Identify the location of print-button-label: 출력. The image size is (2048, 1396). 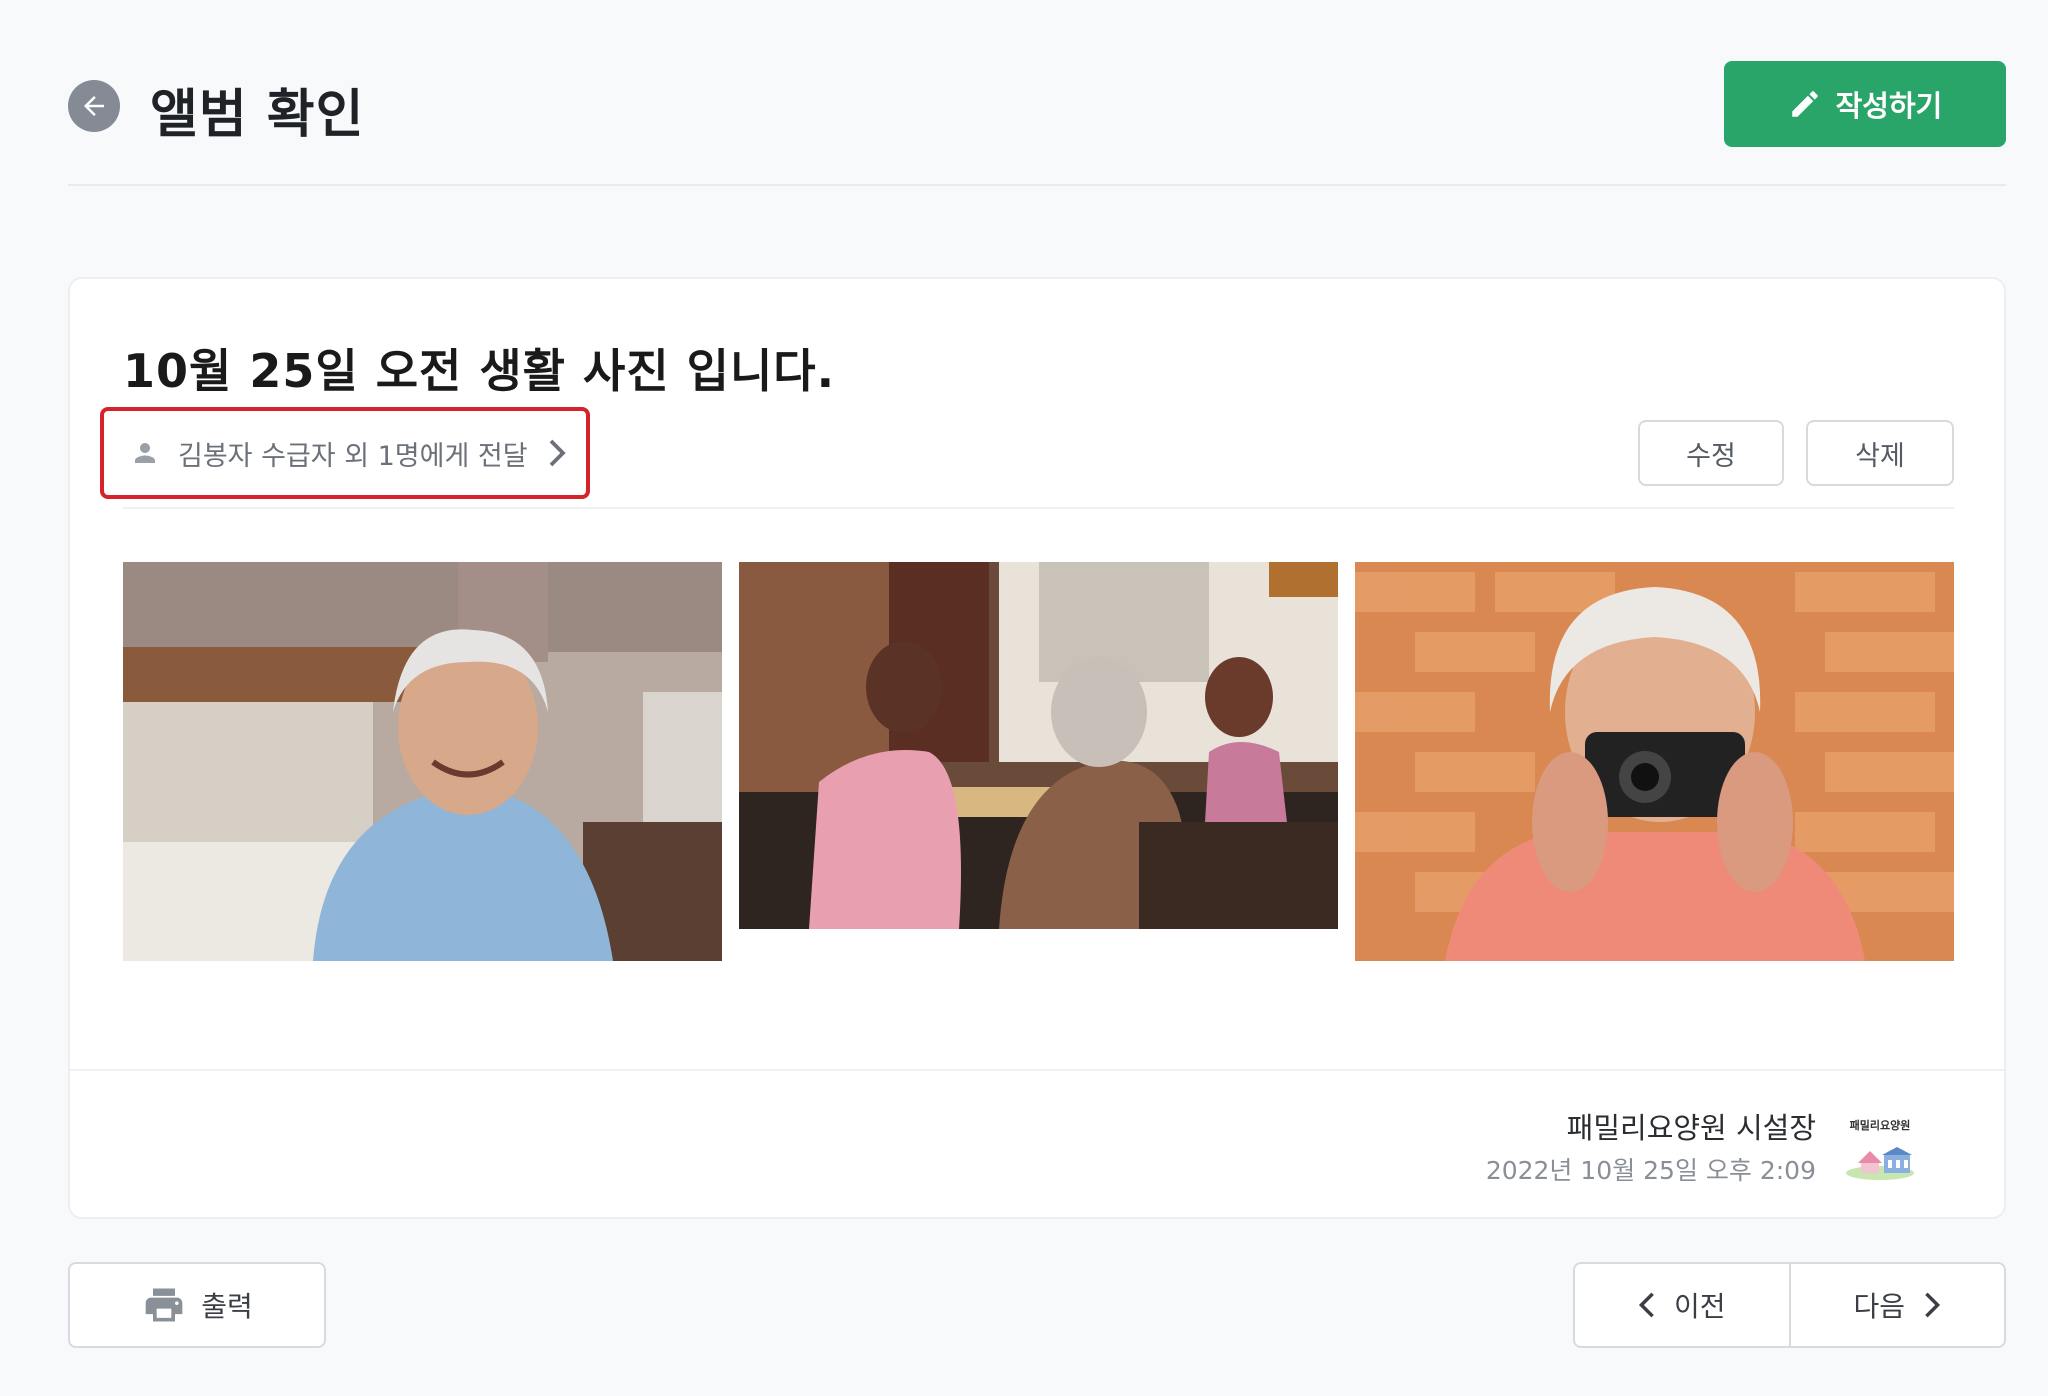
(227, 1306).